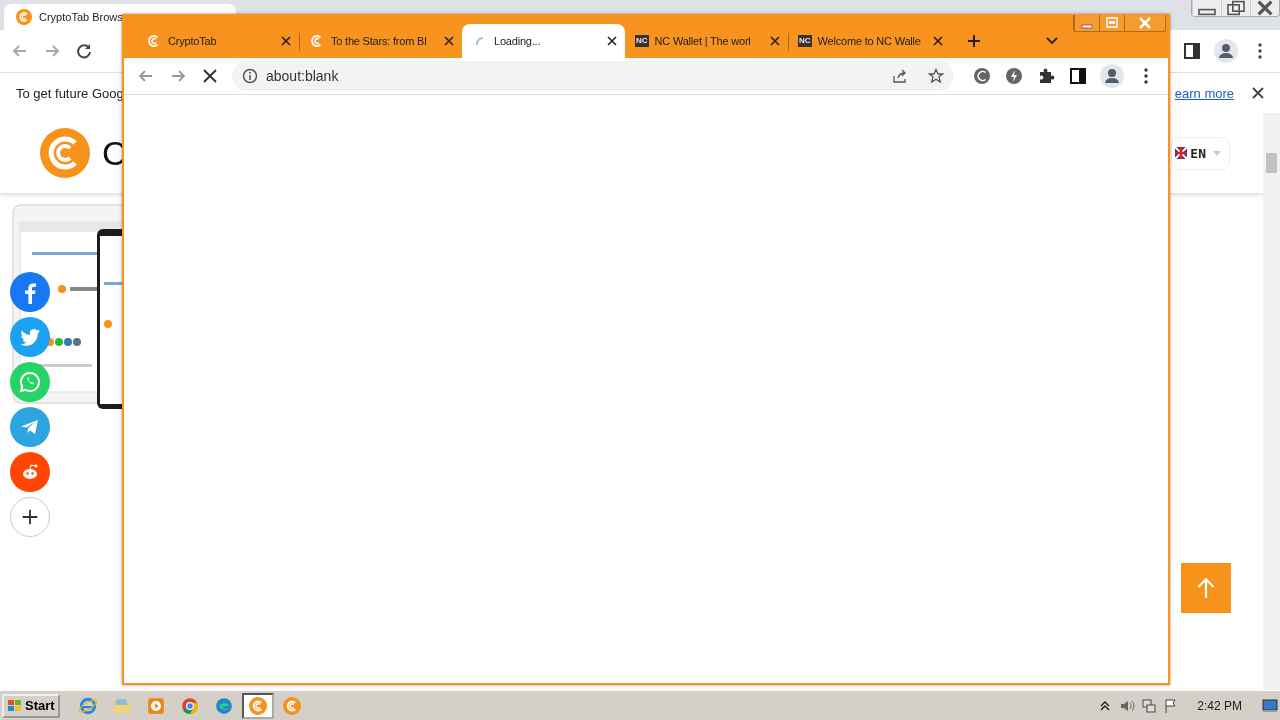  What do you see at coordinates (31, 705) in the screenshot?
I see `start-button: Start` at bounding box center [31, 705].